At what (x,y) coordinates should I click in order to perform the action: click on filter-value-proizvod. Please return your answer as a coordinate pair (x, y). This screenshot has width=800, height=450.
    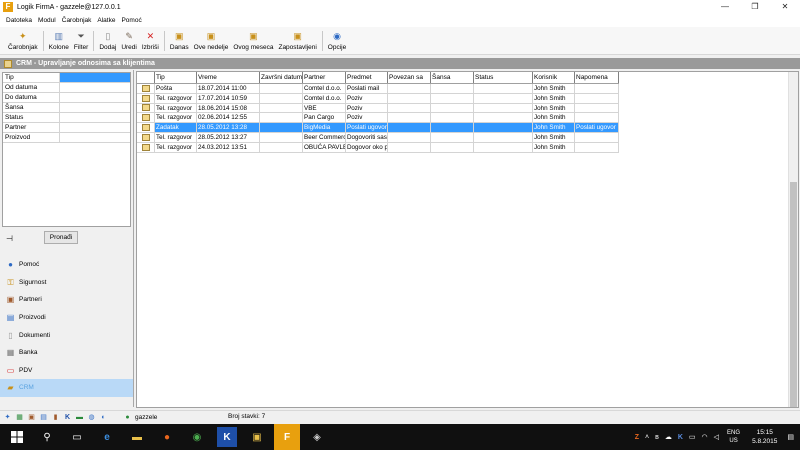
    Looking at the image, I should click on (95, 137).